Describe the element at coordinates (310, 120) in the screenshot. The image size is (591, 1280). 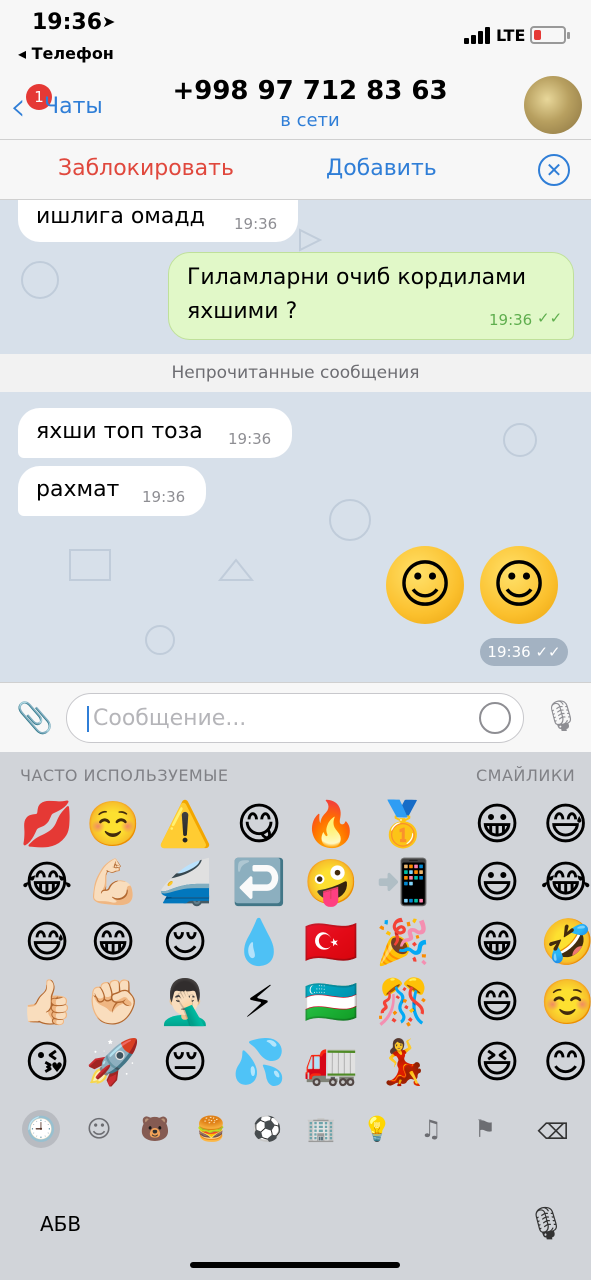
I see `online-status: в сети` at that location.